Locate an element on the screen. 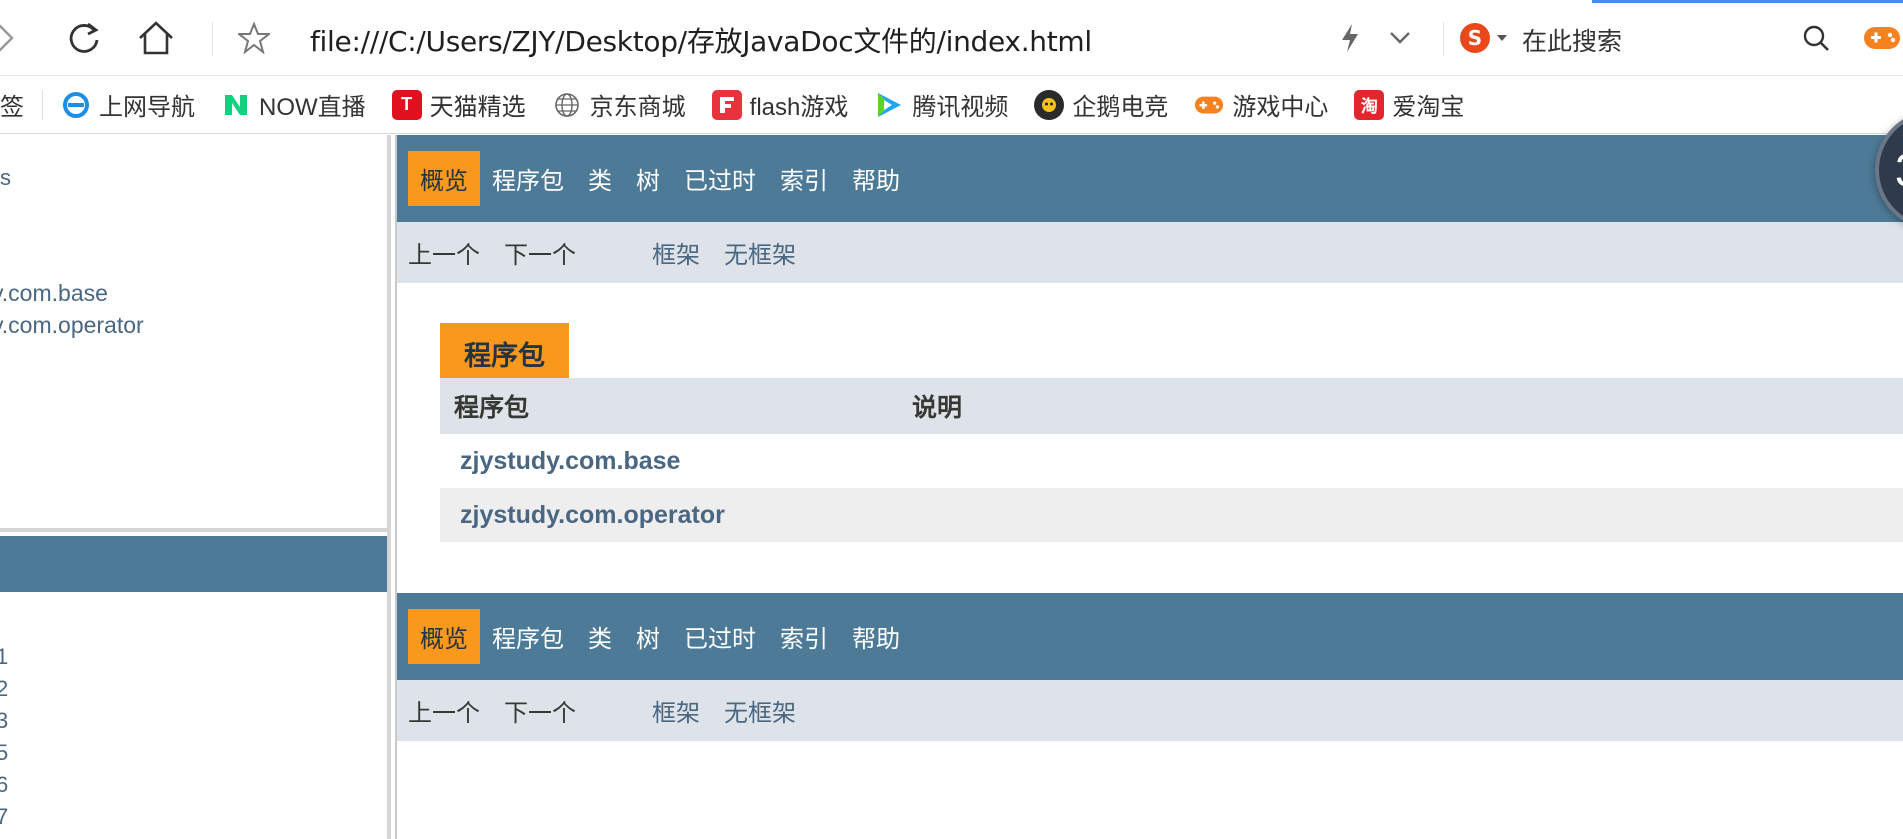 The height and width of the screenshot is (839, 1903). tencent-video-icon is located at coordinates (889, 104).